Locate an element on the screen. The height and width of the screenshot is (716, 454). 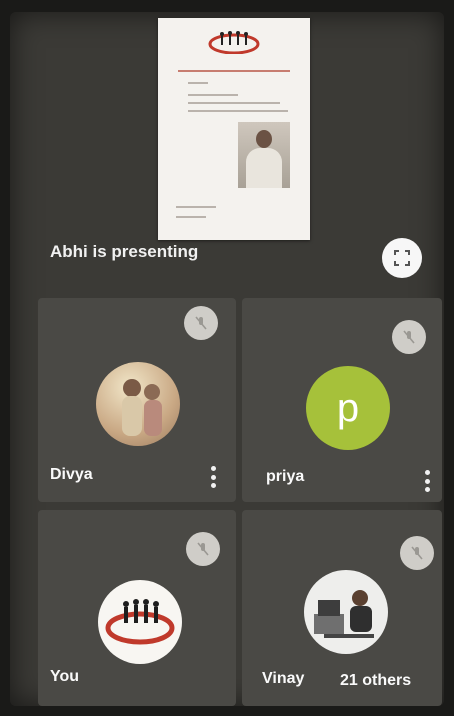
avatar-vinay is located at coordinates (346, 612).